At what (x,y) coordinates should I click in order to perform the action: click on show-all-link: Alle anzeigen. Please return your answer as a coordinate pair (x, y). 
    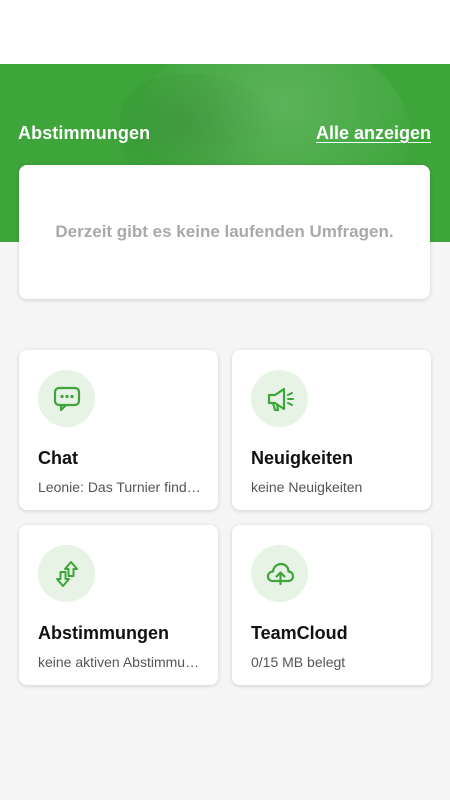
    Looking at the image, I should click on (373, 133).